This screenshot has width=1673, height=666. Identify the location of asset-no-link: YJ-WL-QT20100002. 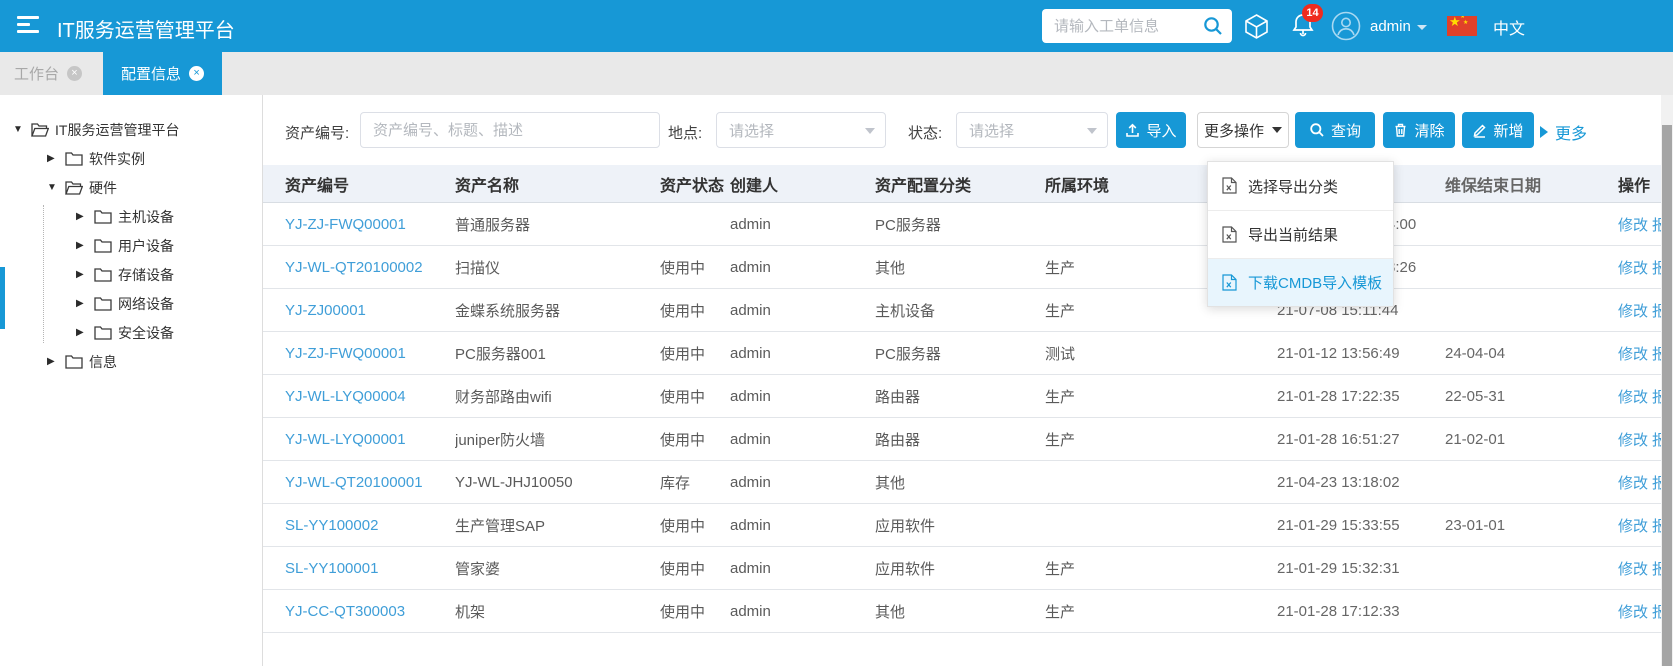
(354, 267).